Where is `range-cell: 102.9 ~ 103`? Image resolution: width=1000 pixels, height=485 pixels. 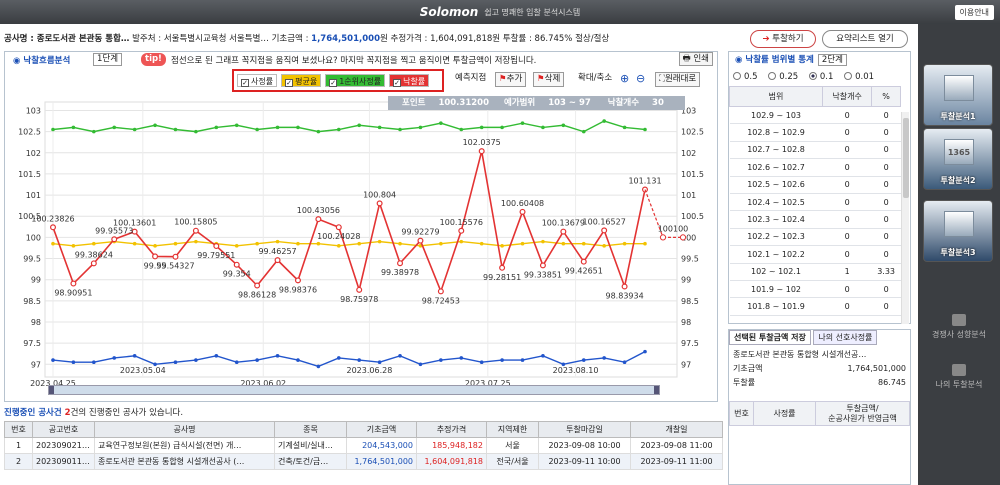
range-cell: 102.9 ~ 103 is located at coordinates (776, 115).